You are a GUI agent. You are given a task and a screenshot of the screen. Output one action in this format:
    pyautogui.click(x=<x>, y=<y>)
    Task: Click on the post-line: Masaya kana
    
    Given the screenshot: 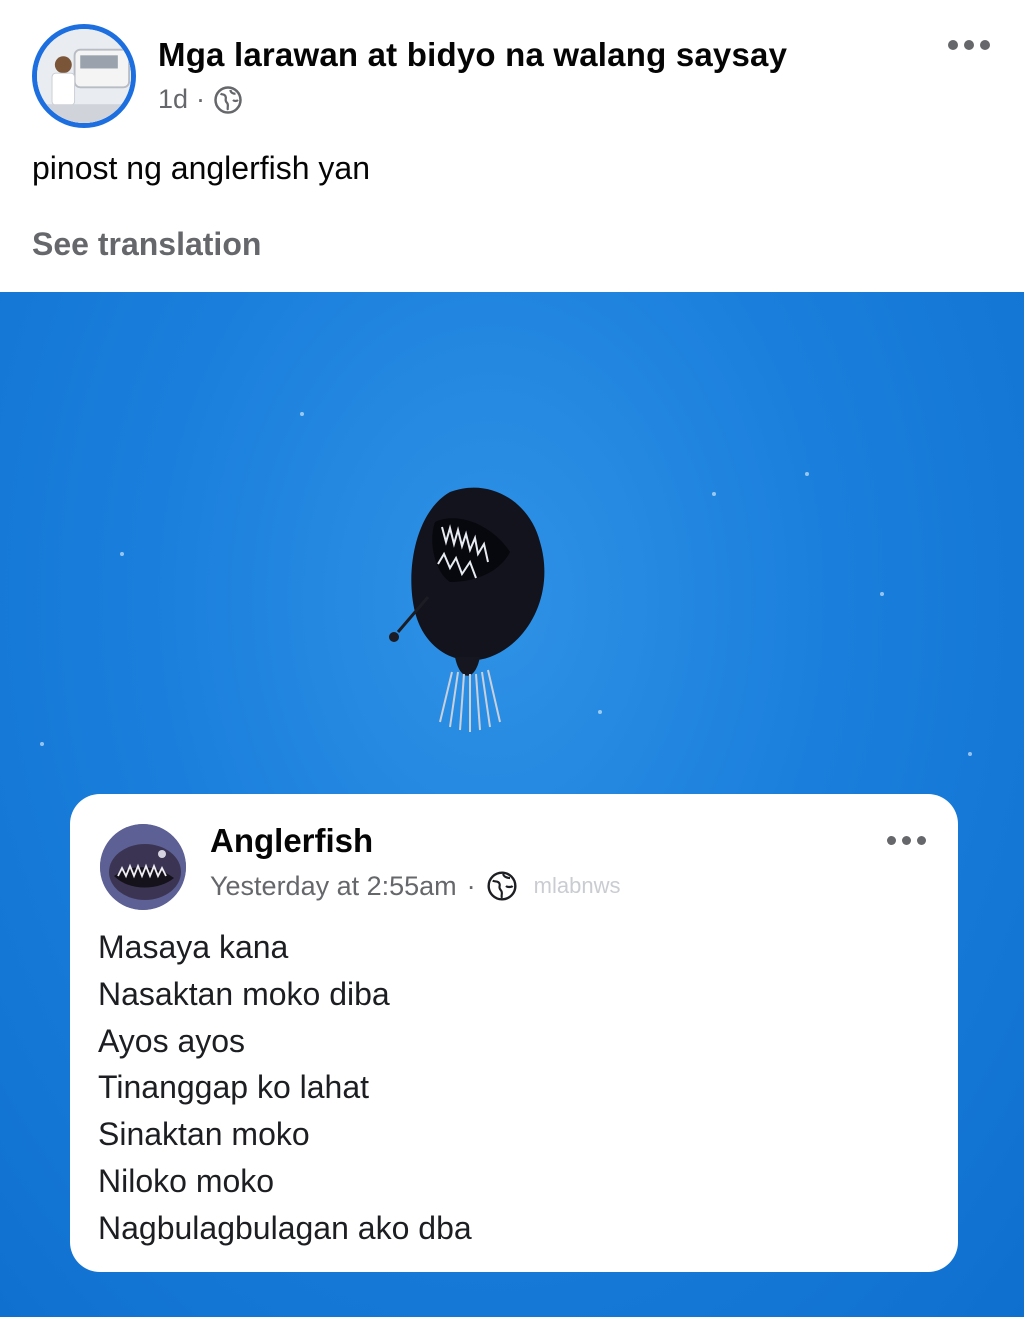 What is the action you would take?
    pyautogui.click(x=193, y=947)
    